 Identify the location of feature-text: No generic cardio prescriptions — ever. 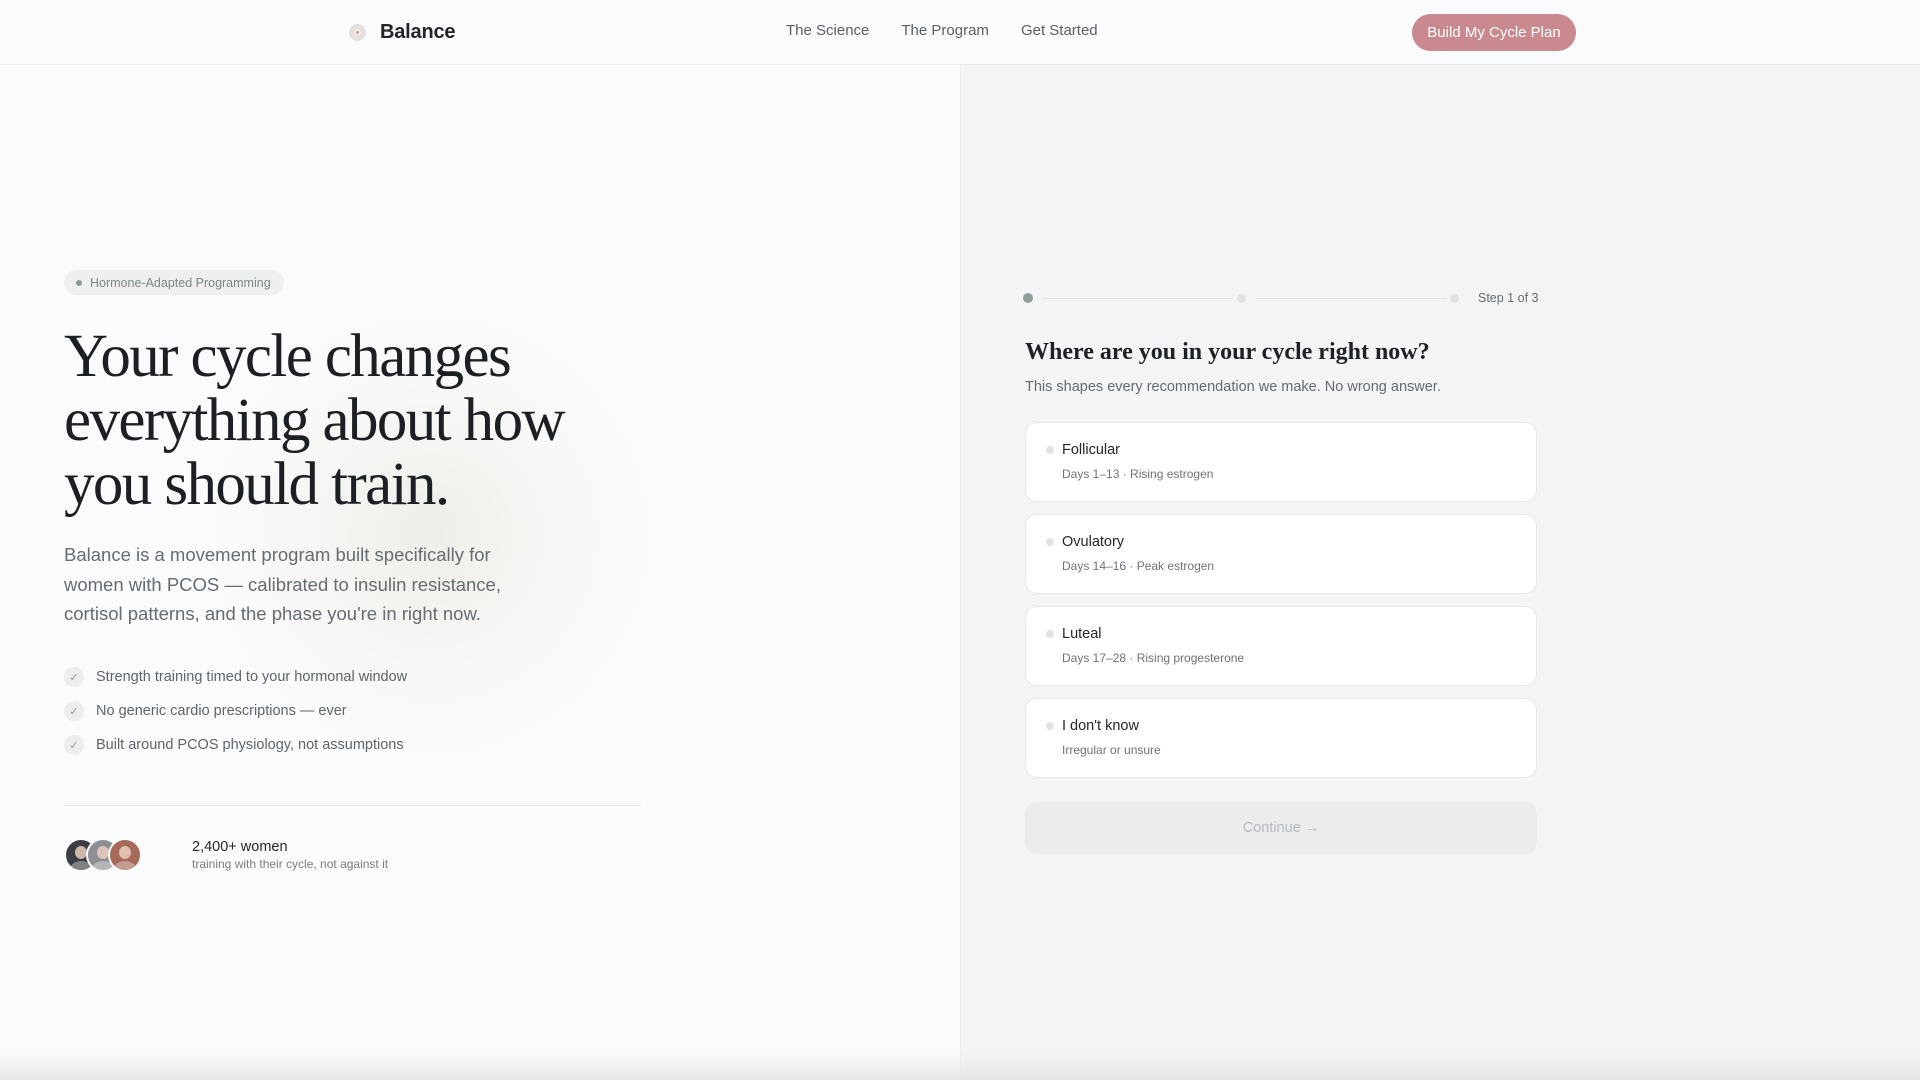
(221, 711).